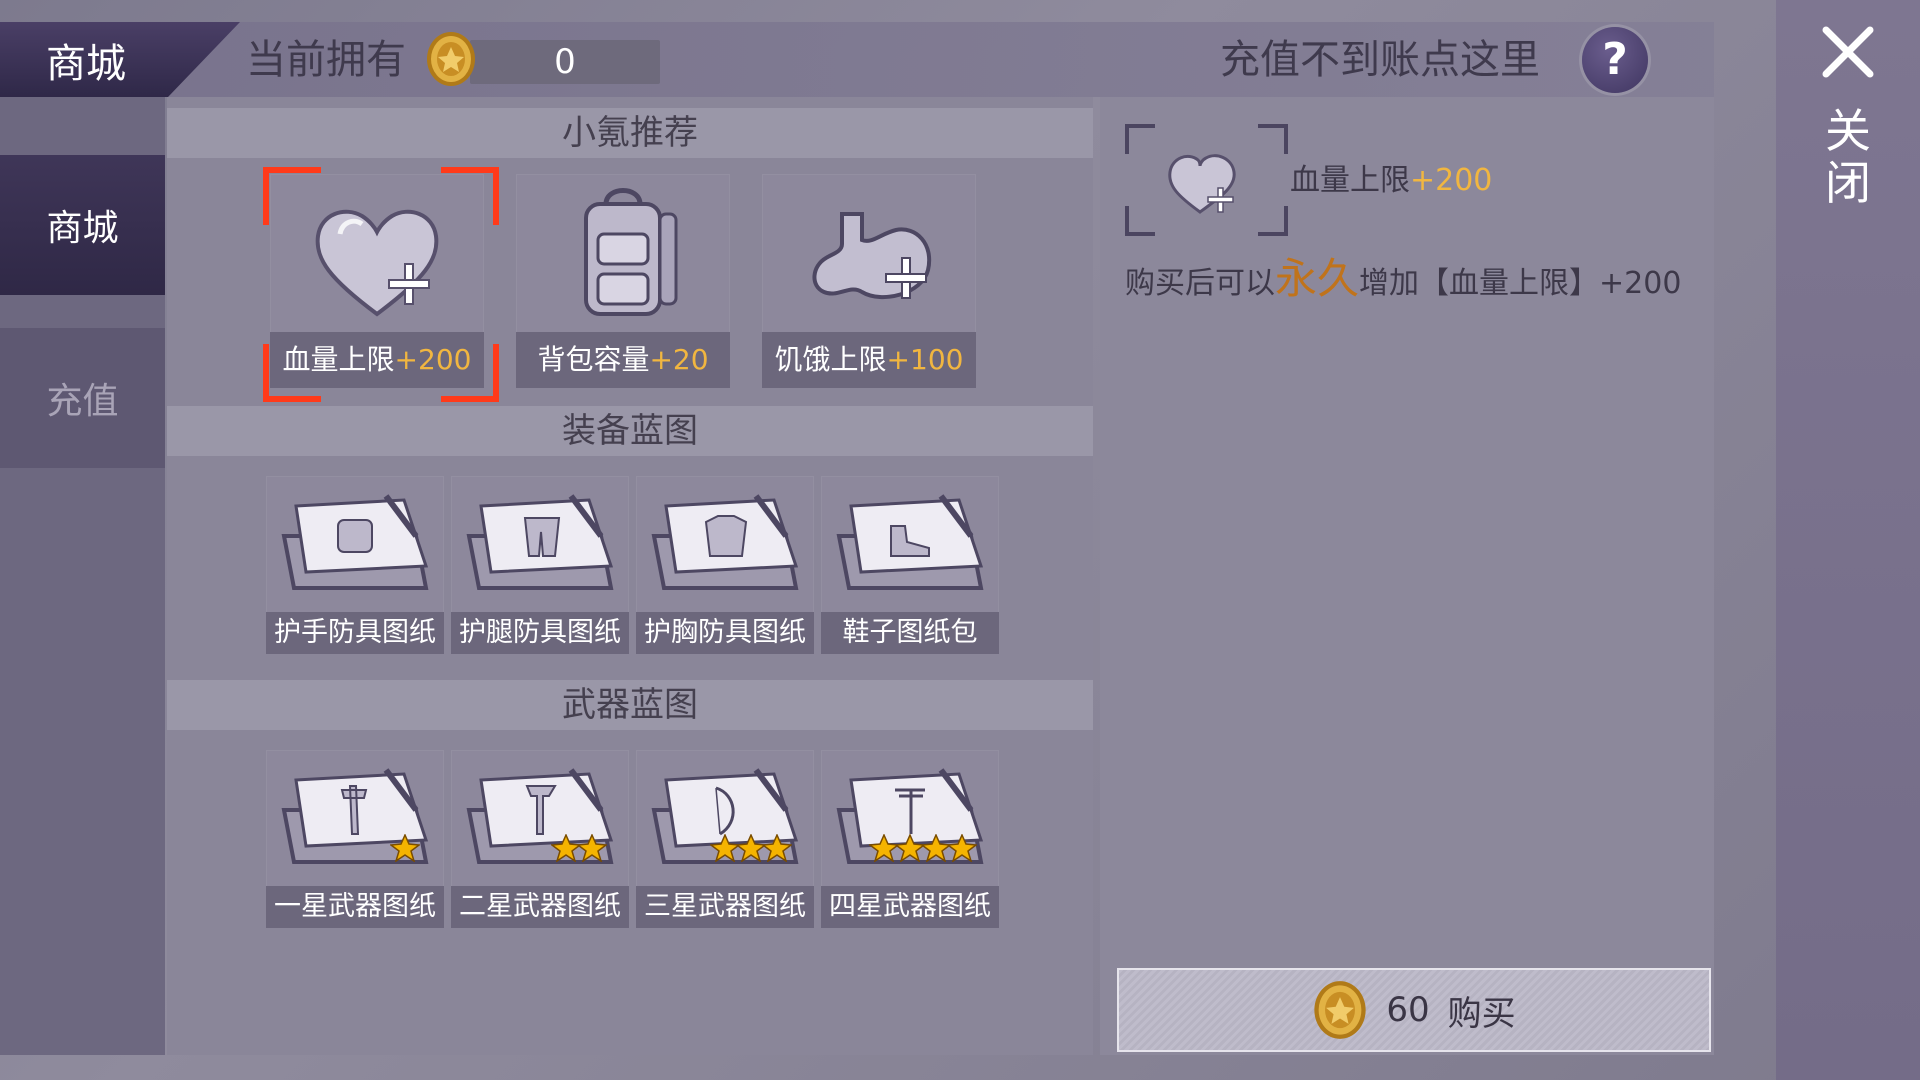 The width and height of the screenshot is (1920, 1080). What do you see at coordinates (1848, 157) in the screenshot?
I see `close-label: 关闭` at bounding box center [1848, 157].